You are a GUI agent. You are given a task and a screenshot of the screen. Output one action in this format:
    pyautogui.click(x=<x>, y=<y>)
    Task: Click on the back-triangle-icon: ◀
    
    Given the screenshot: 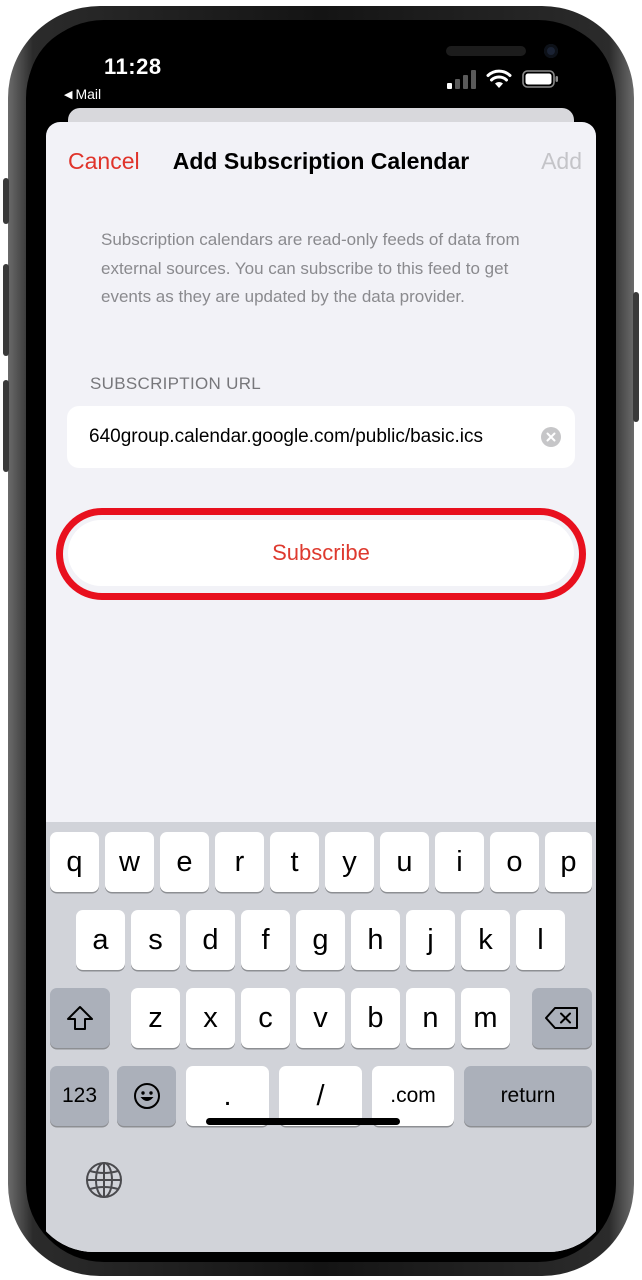 What is the action you would take?
    pyautogui.click(x=68, y=94)
    